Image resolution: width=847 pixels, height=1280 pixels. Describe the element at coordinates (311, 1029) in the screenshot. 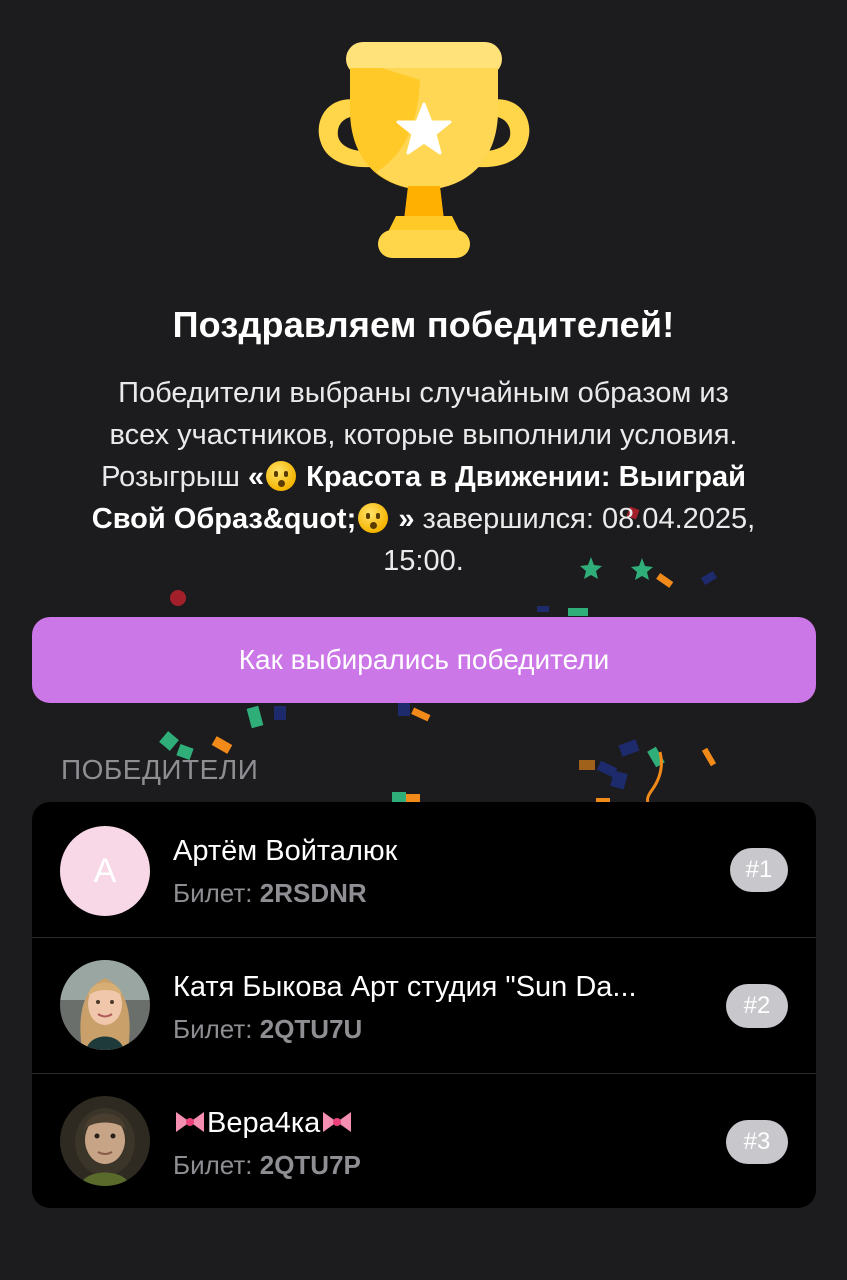

I see `ticket-code: 2QTU7U` at that location.